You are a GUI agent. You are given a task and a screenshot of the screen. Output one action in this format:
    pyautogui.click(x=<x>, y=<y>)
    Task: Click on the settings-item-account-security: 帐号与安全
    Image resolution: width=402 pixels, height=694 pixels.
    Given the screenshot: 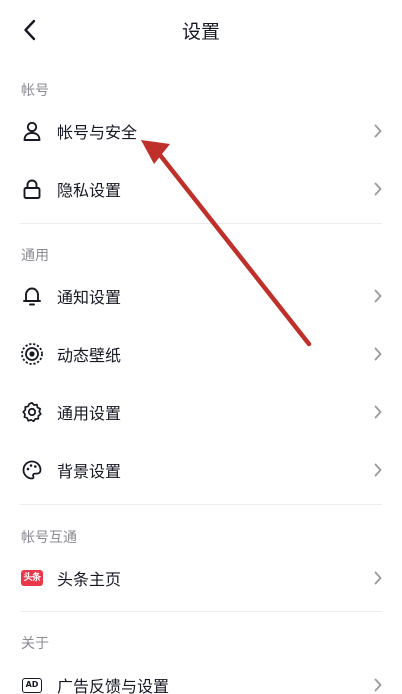 What is the action you would take?
    pyautogui.click(x=201, y=131)
    